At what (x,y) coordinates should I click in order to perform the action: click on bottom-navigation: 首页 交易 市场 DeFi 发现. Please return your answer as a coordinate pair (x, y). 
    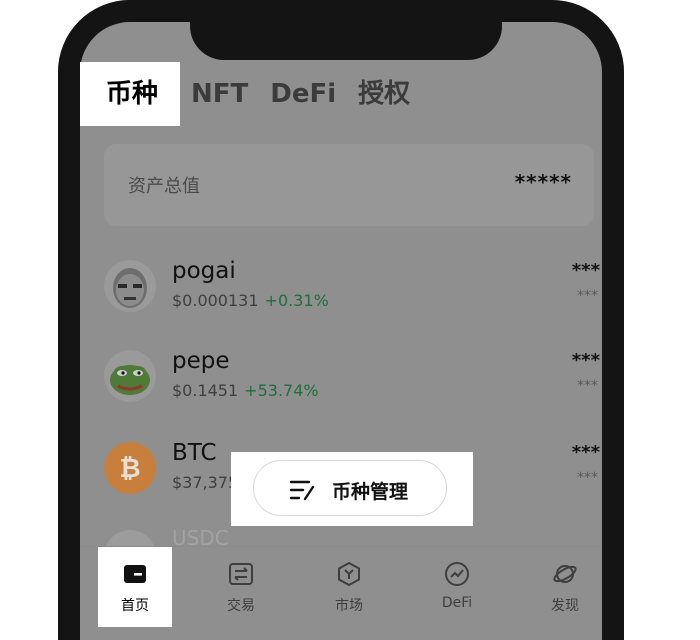
    Looking at the image, I should click on (341, 586).